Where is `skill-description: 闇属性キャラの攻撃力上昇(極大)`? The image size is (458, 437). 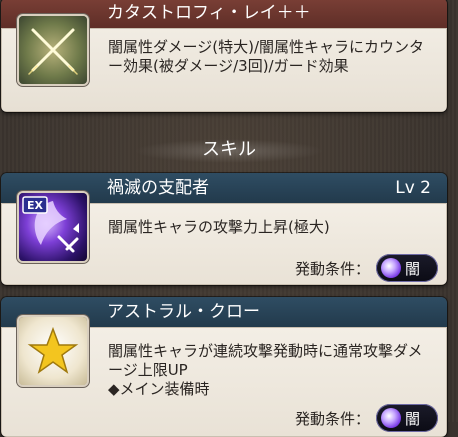 skill-description: 闇属性キャラの攻撃力上昇(極大) is located at coordinates (219, 227).